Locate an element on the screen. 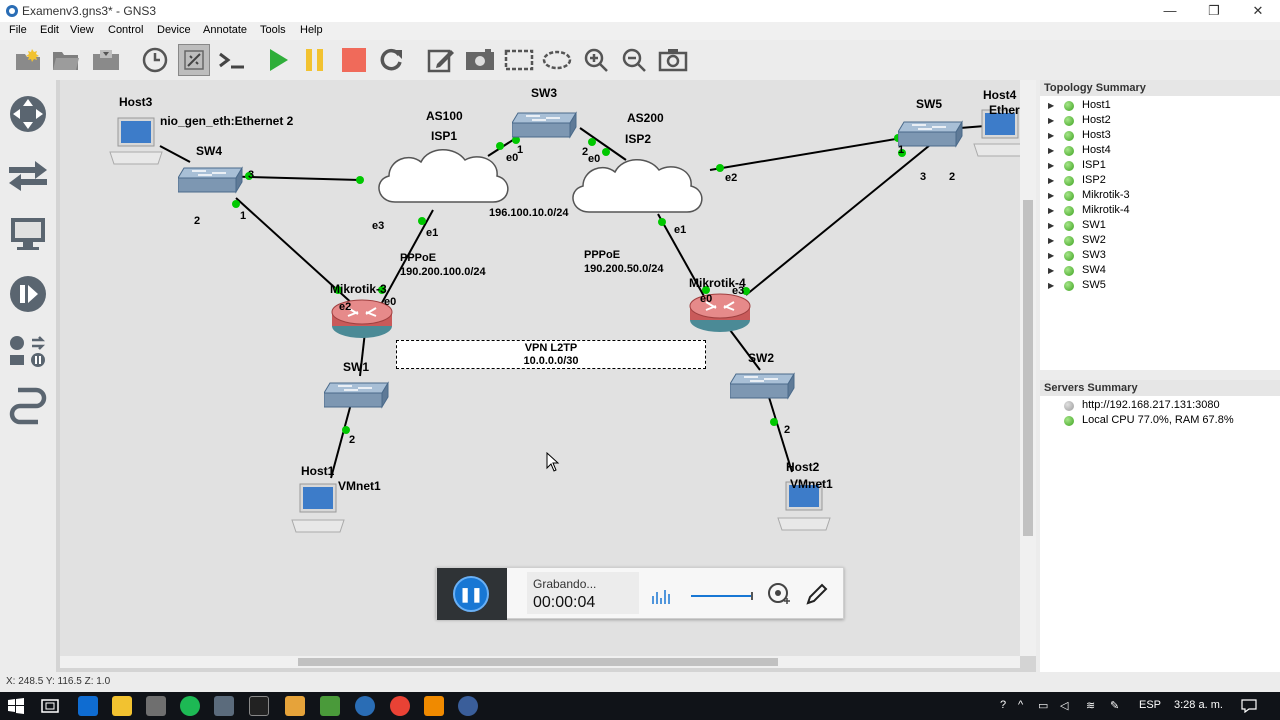 The height and width of the screenshot is (720, 1280). add-note-icon is located at coordinates (441, 60).